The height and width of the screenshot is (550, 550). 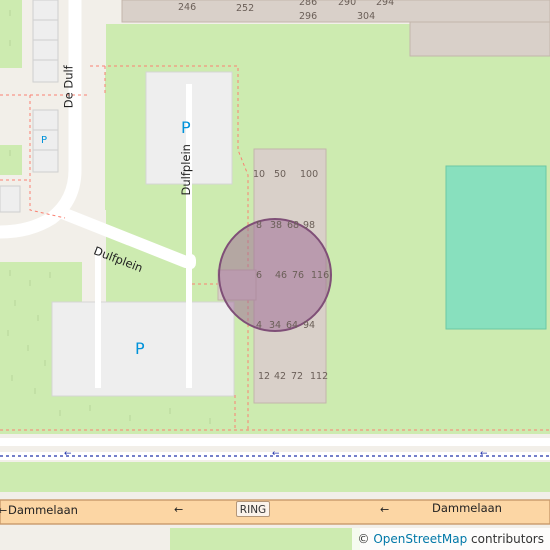 What do you see at coordinates (11, 34) in the screenshot?
I see `grass-patch-north` at bounding box center [11, 34].